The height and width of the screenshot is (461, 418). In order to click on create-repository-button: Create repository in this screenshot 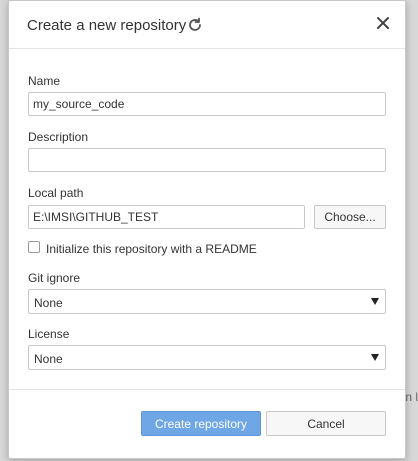, I will do `click(201, 423)`.